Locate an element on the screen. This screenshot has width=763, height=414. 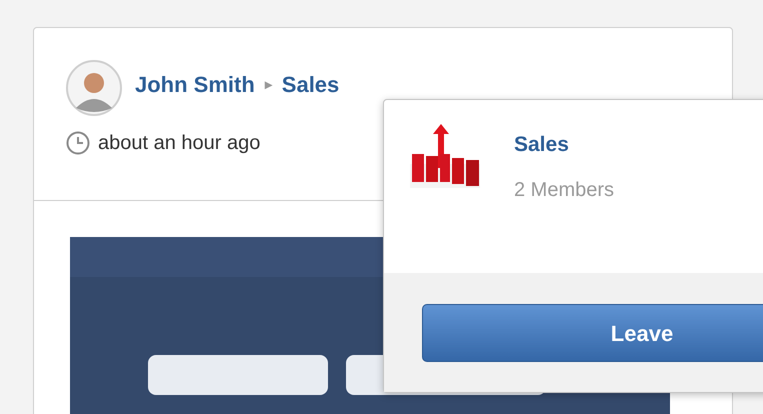
author-link: John Smith is located at coordinates (195, 84).